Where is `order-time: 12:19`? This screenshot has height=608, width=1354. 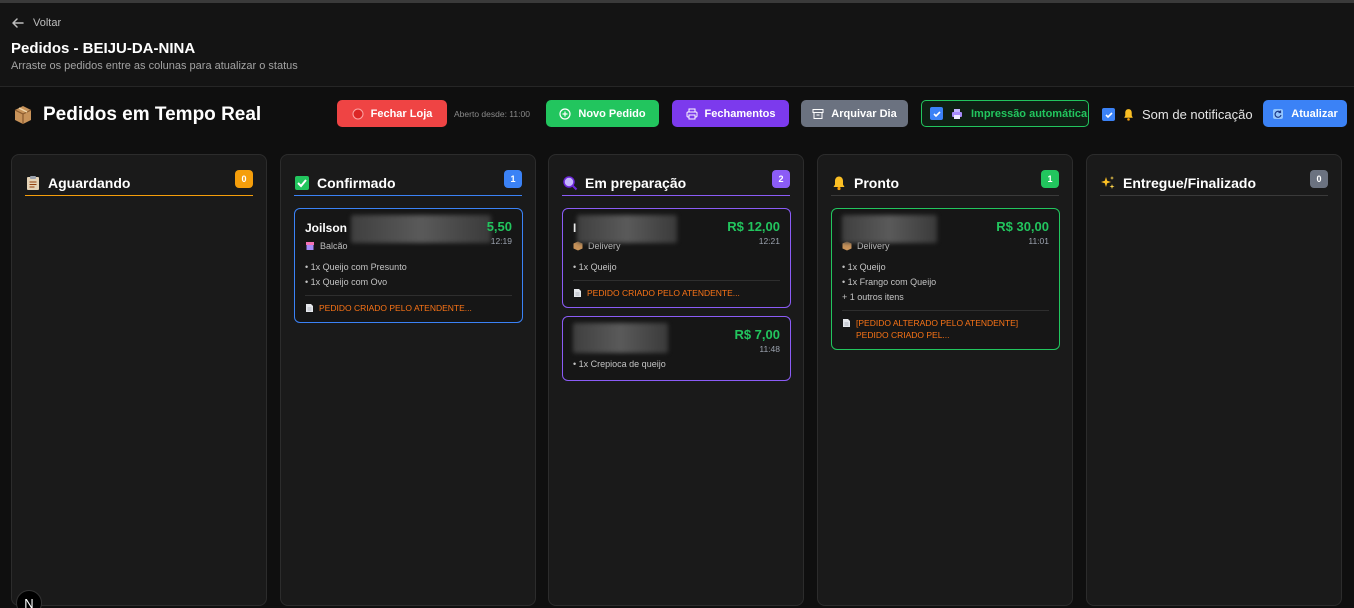 order-time: 12:19 is located at coordinates (501, 241).